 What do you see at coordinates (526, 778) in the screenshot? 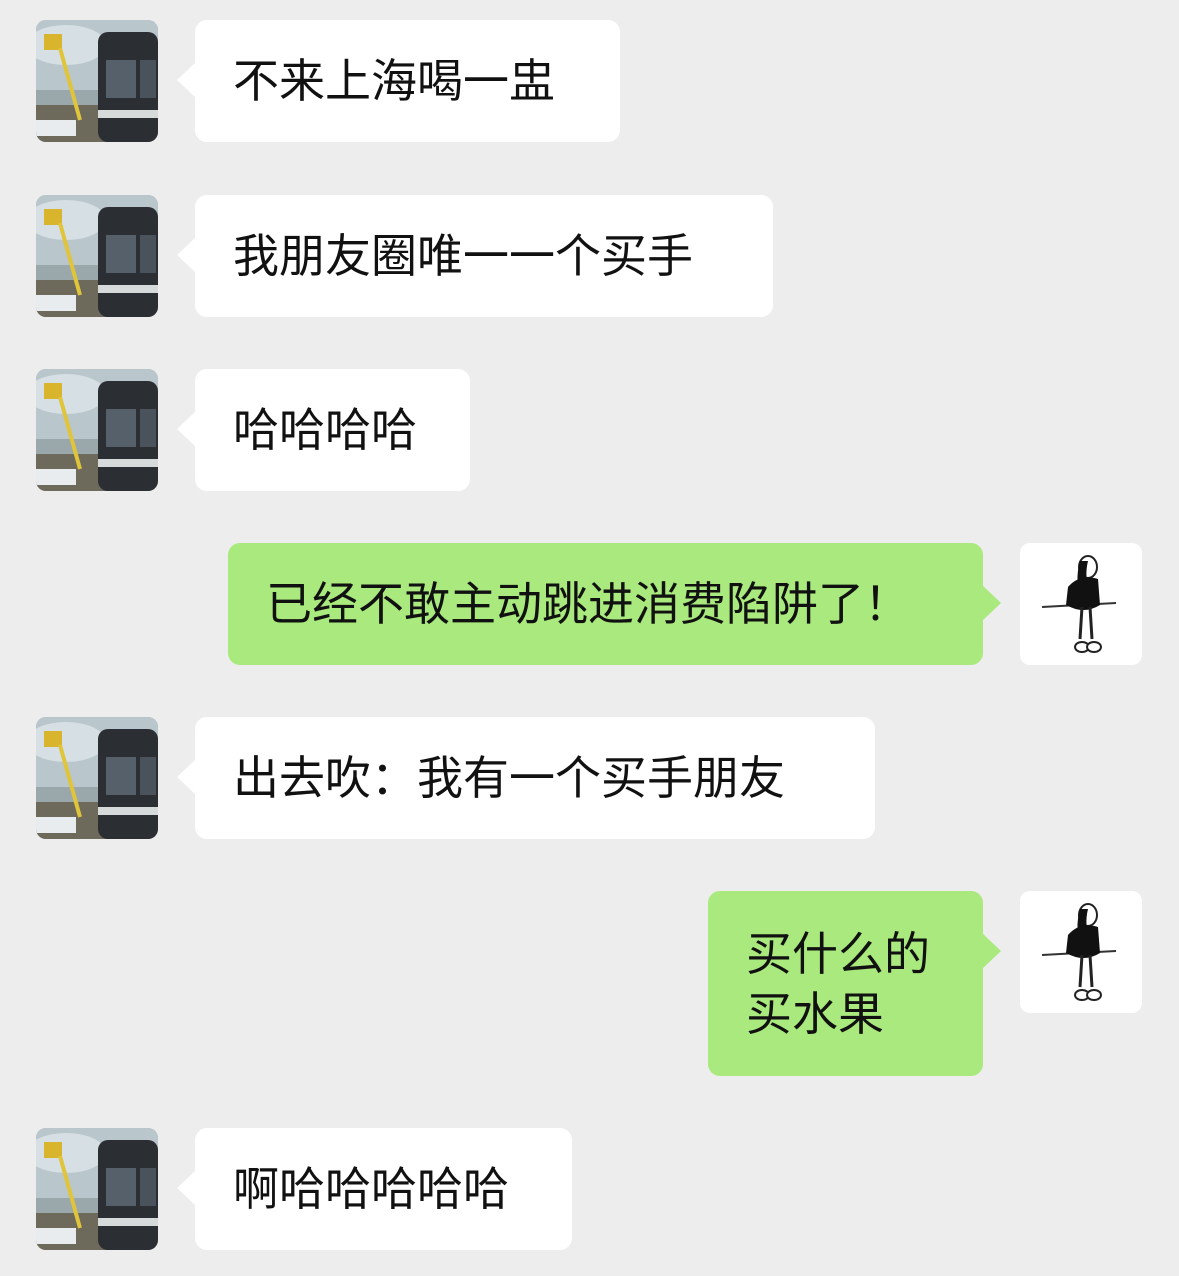
I see `incoming-message-bubble: 出去吹：我有一个买手朋友` at bounding box center [526, 778].